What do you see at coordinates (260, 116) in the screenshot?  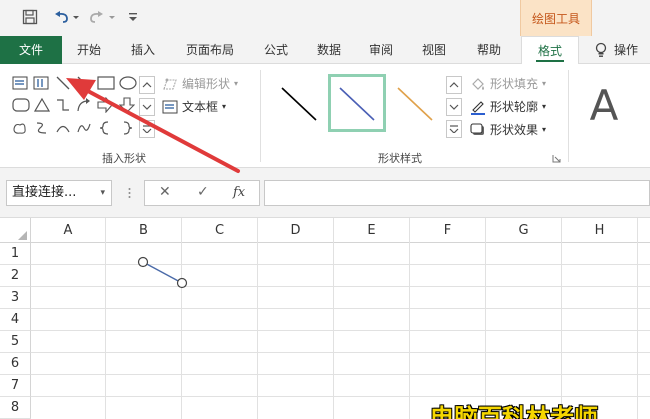 I see `group-divider` at bounding box center [260, 116].